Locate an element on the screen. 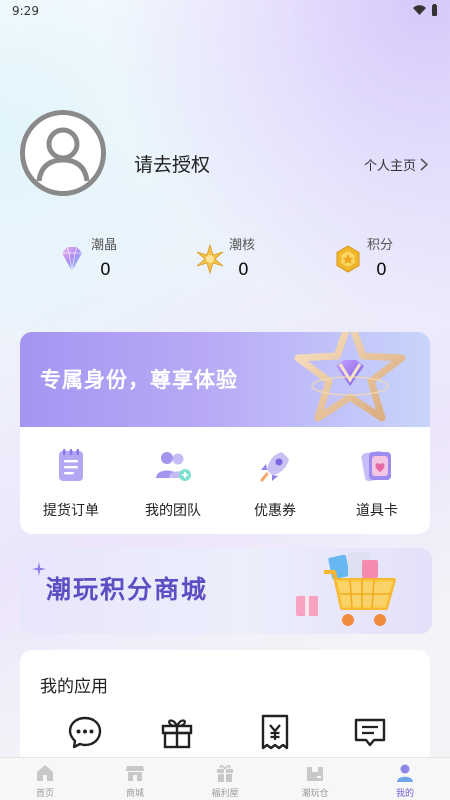  sparkle-icon is located at coordinates (39, 569).